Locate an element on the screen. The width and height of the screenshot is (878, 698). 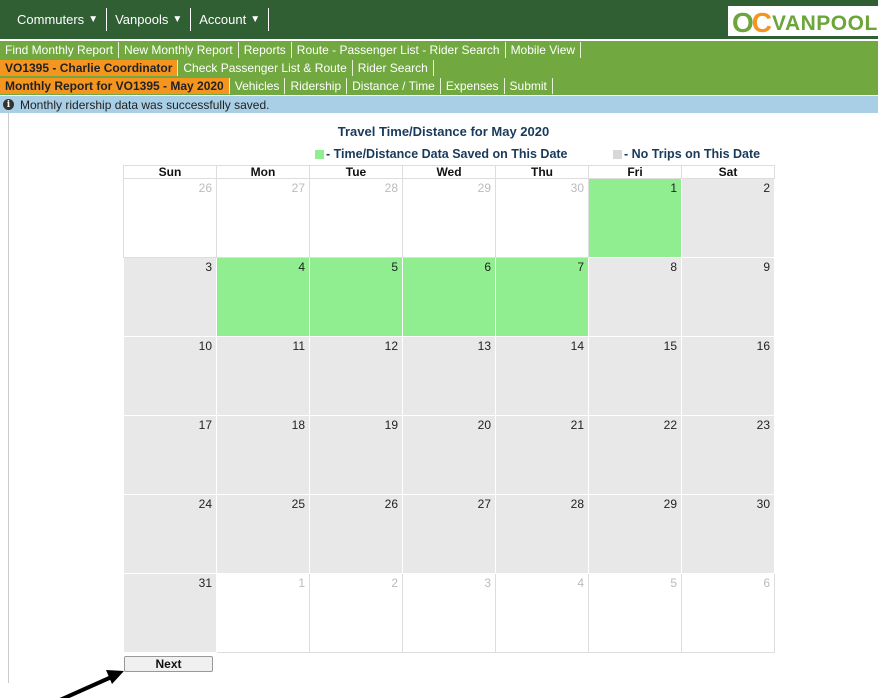
annotation-arrow is located at coordinates (91, 684).